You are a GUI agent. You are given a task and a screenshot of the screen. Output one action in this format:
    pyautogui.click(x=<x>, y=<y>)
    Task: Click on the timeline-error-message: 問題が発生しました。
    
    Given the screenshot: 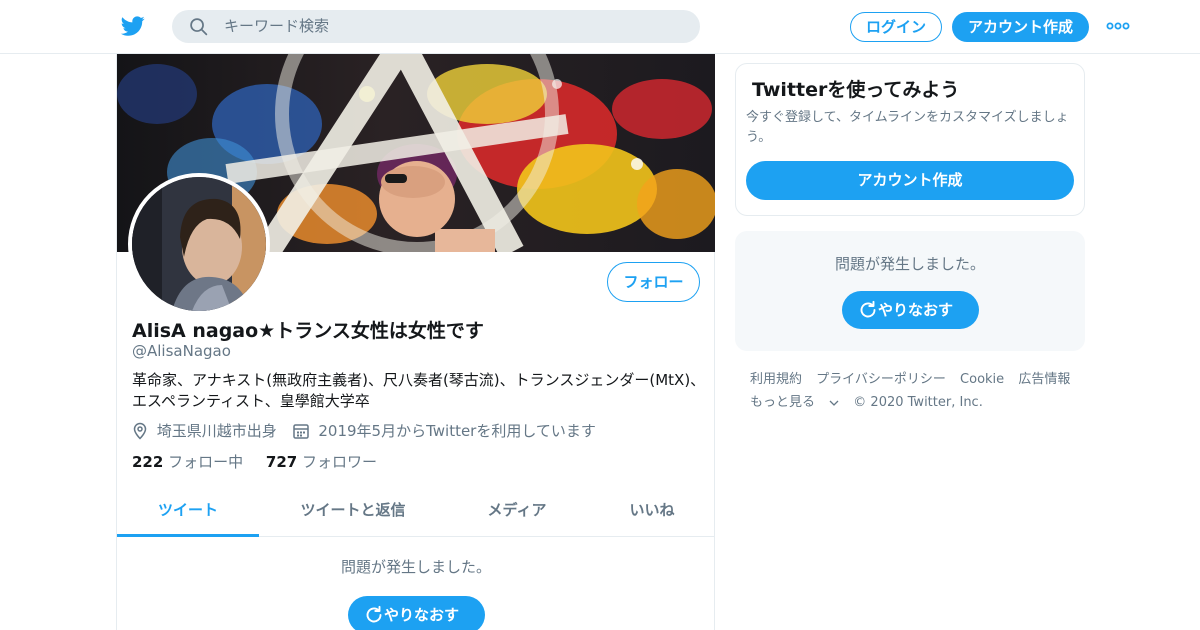 What is the action you would take?
    pyautogui.click(x=415, y=567)
    